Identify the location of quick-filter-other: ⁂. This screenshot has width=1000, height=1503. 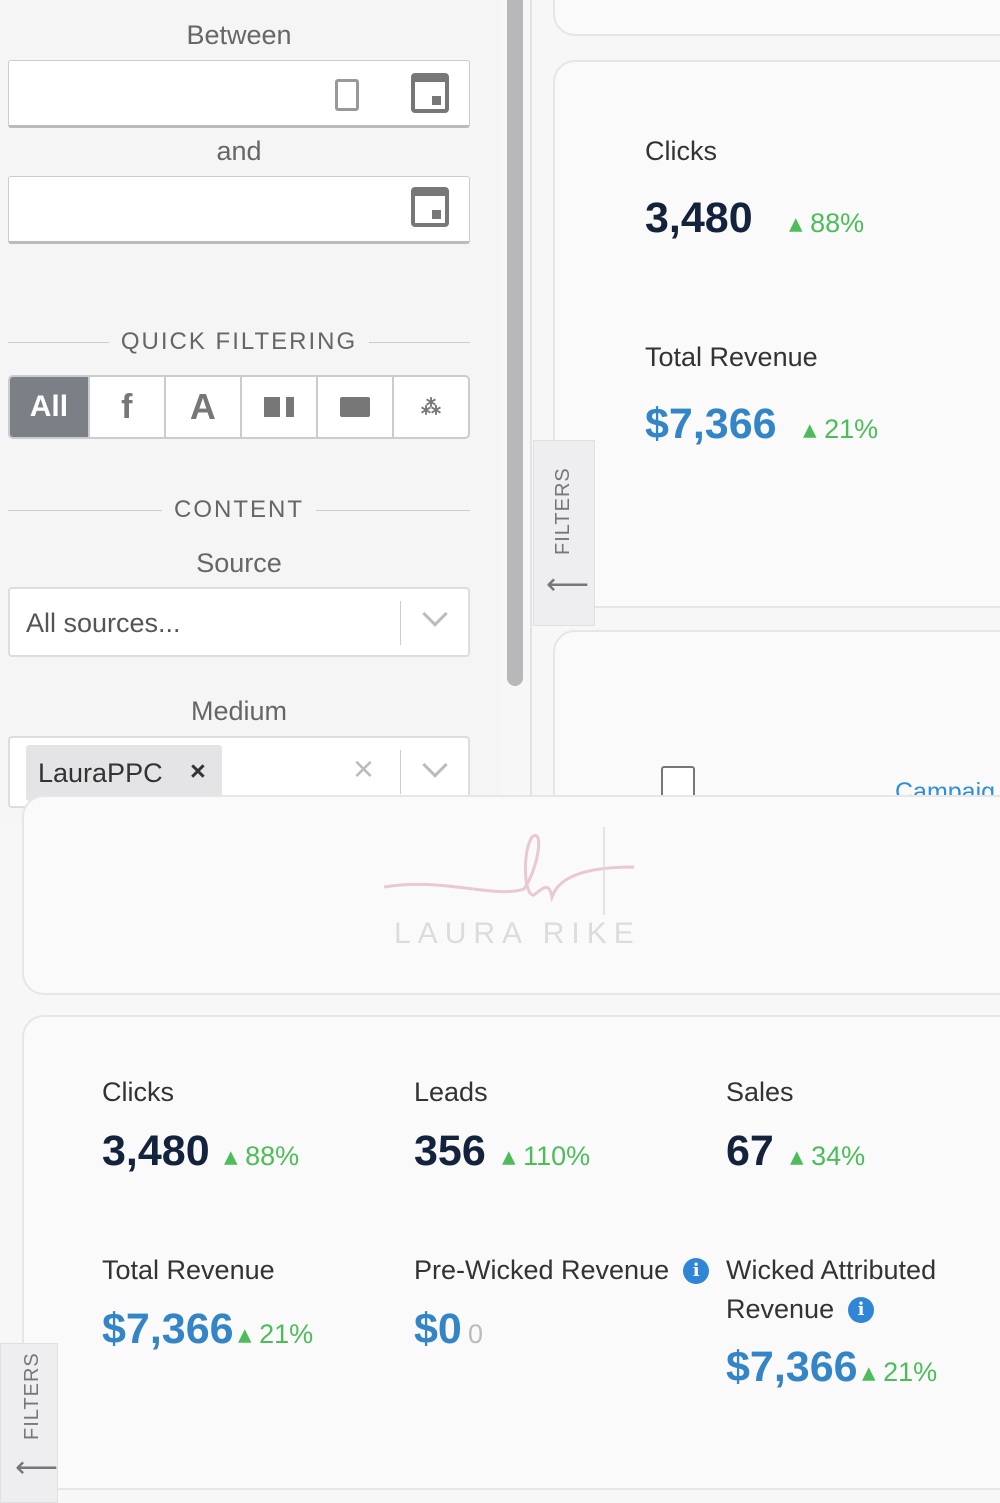
(431, 407).